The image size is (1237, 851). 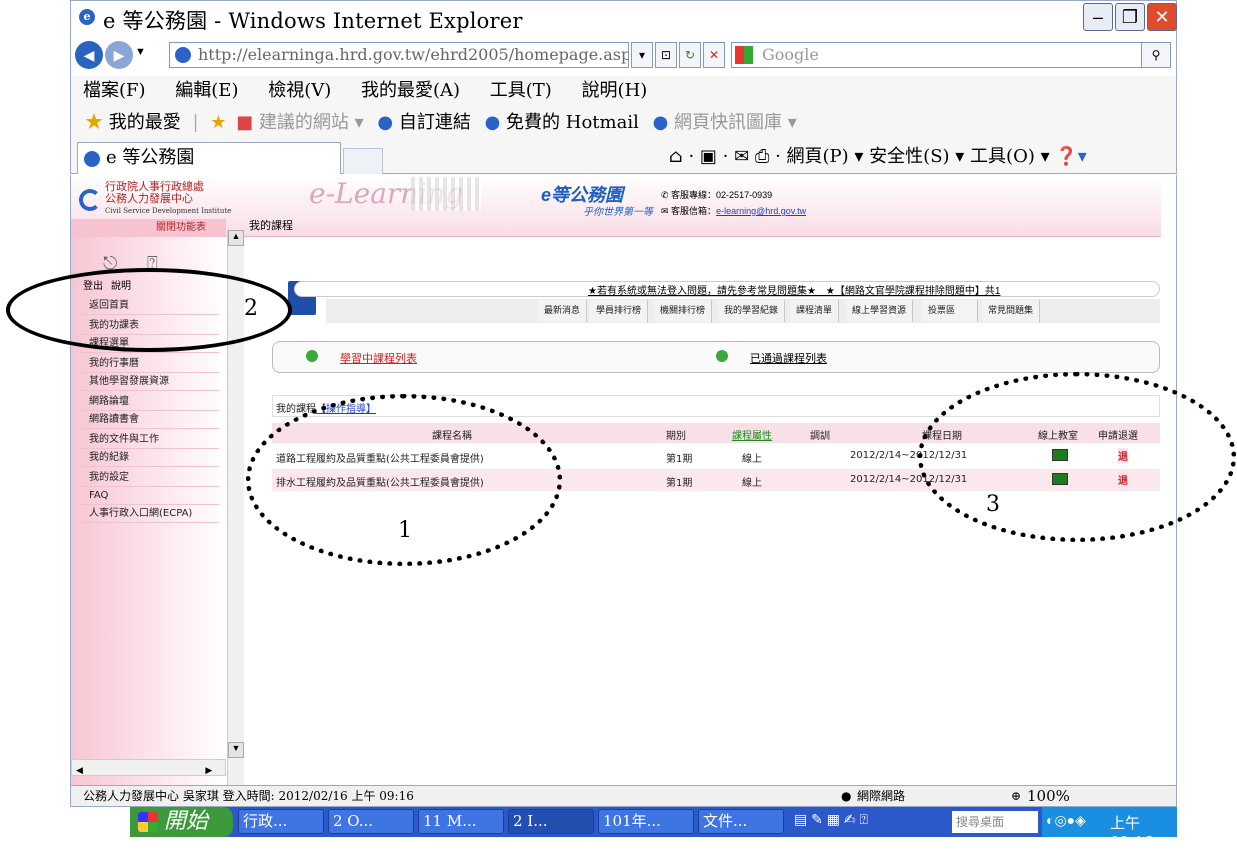 I want to click on nav-faq: 常見問題集, so click(x=1011, y=311).